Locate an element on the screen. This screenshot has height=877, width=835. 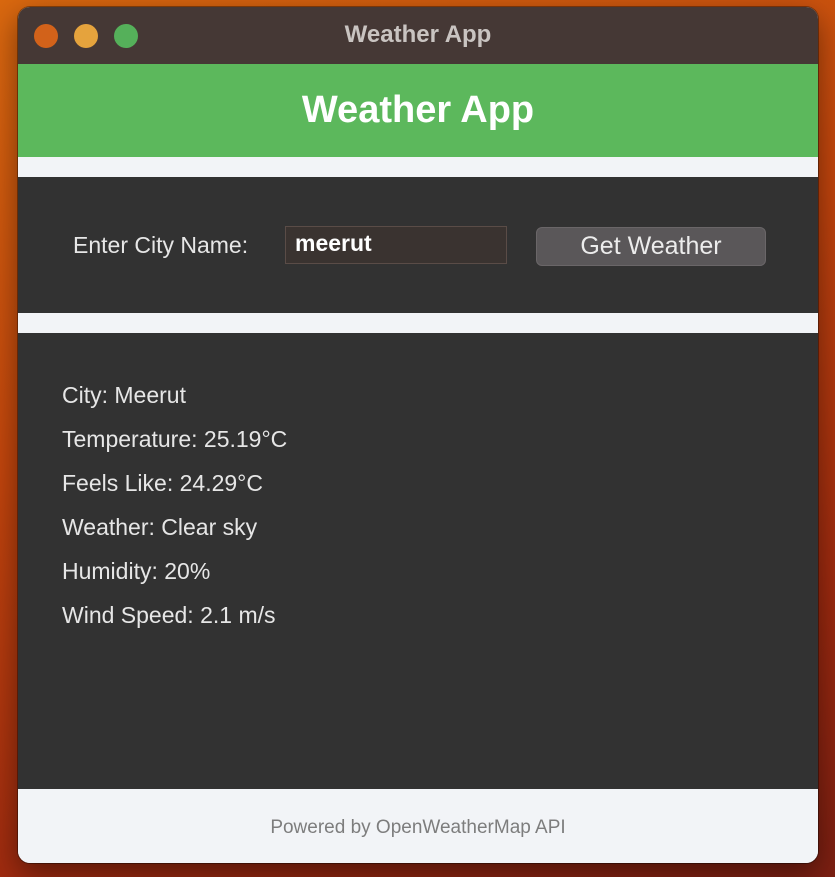
result-wind-speed: Wind Speed: 2.1 m/s is located at coordinates (169, 615).